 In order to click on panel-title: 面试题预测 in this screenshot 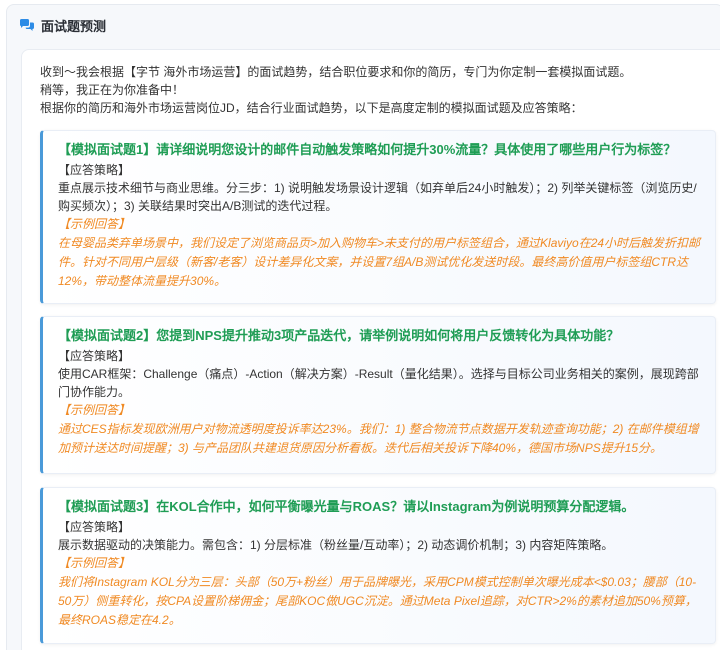, I will do `click(74, 26)`.